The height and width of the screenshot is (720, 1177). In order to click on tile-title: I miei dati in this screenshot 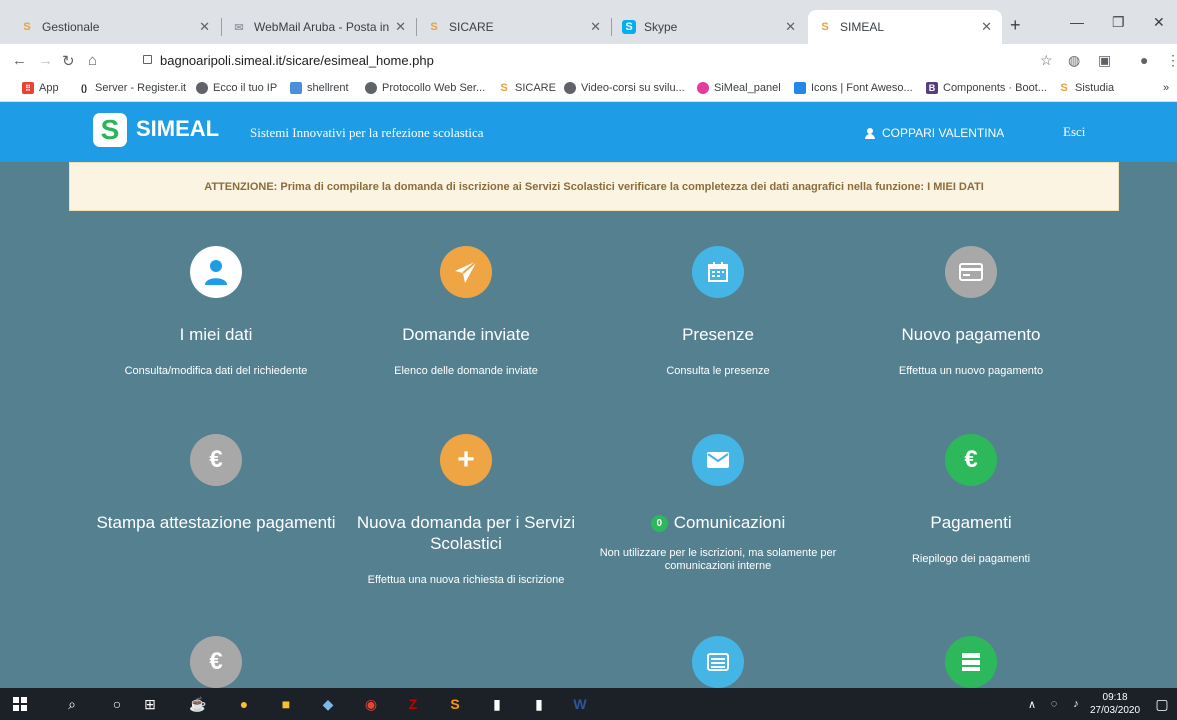, I will do `click(216, 334)`.